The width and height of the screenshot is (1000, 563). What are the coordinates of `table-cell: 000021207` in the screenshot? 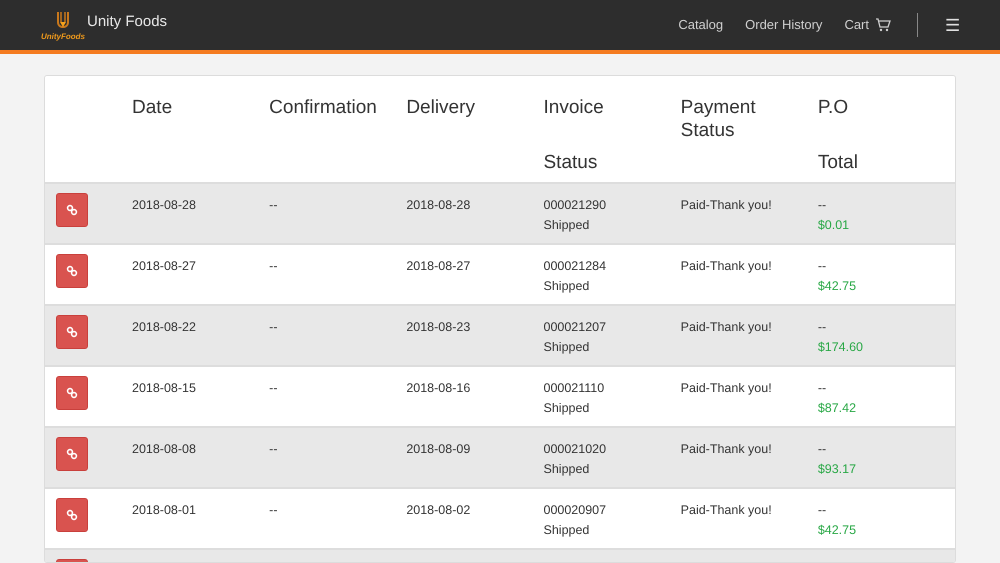 It's located at (575, 327).